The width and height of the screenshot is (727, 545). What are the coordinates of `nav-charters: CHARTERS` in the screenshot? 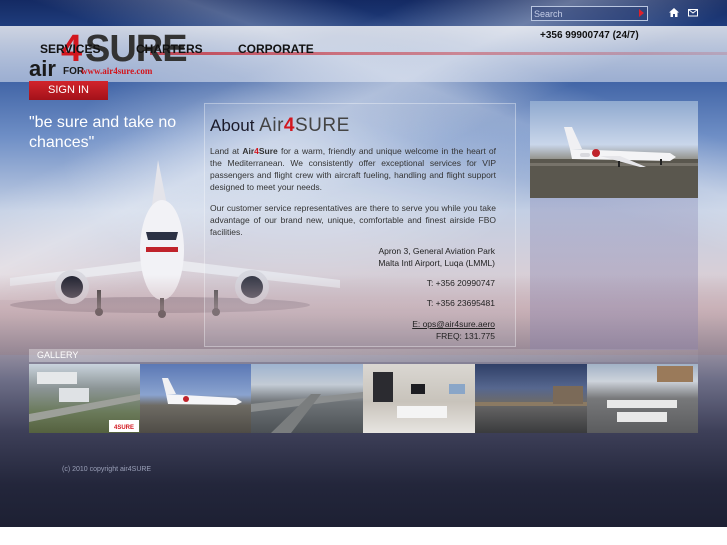 It's located at (169, 49).